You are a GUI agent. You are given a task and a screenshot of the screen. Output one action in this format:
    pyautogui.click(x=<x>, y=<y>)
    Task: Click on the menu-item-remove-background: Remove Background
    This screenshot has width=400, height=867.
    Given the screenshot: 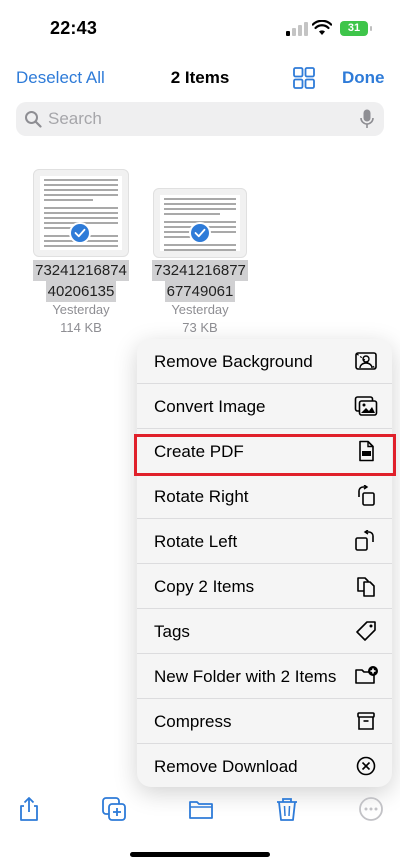 What is the action you would take?
    pyautogui.click(x=264, y=361)
    